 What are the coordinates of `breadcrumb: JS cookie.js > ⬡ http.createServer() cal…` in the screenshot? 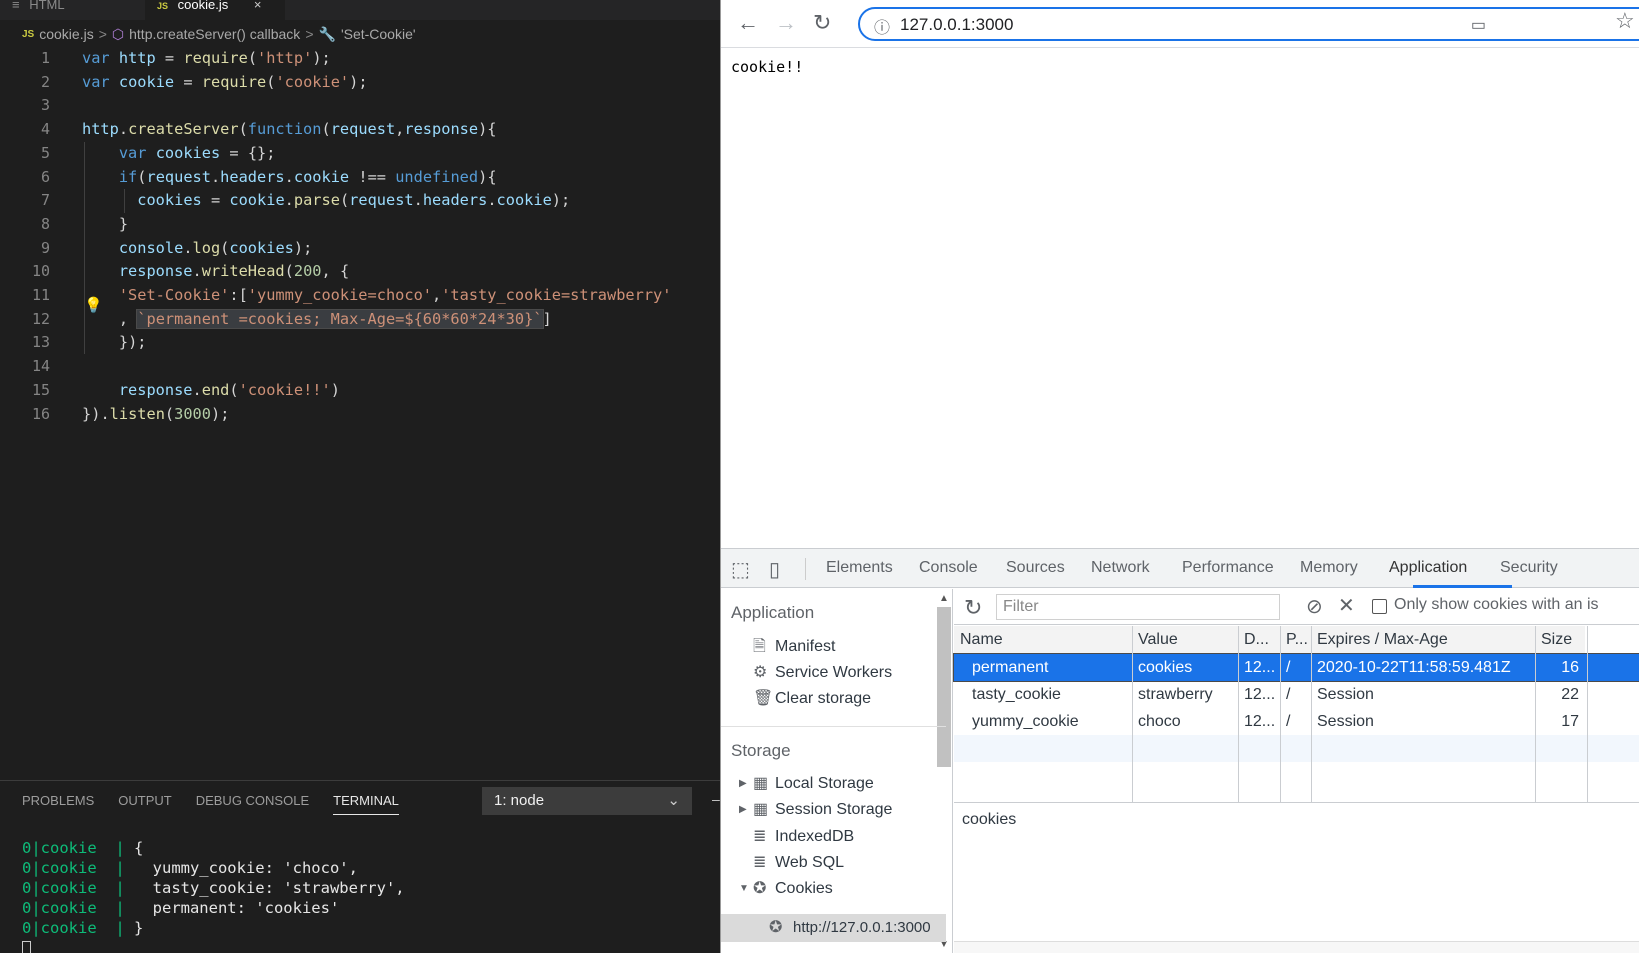 It's located at (219, 34).